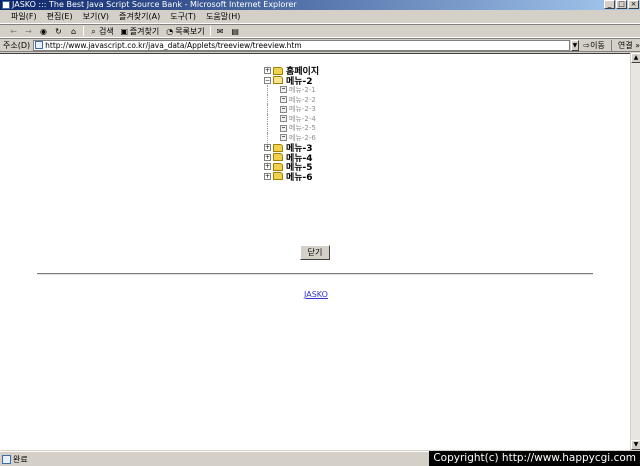  I want to click on history-button: ◔ 목록보기, so click(184, 31).